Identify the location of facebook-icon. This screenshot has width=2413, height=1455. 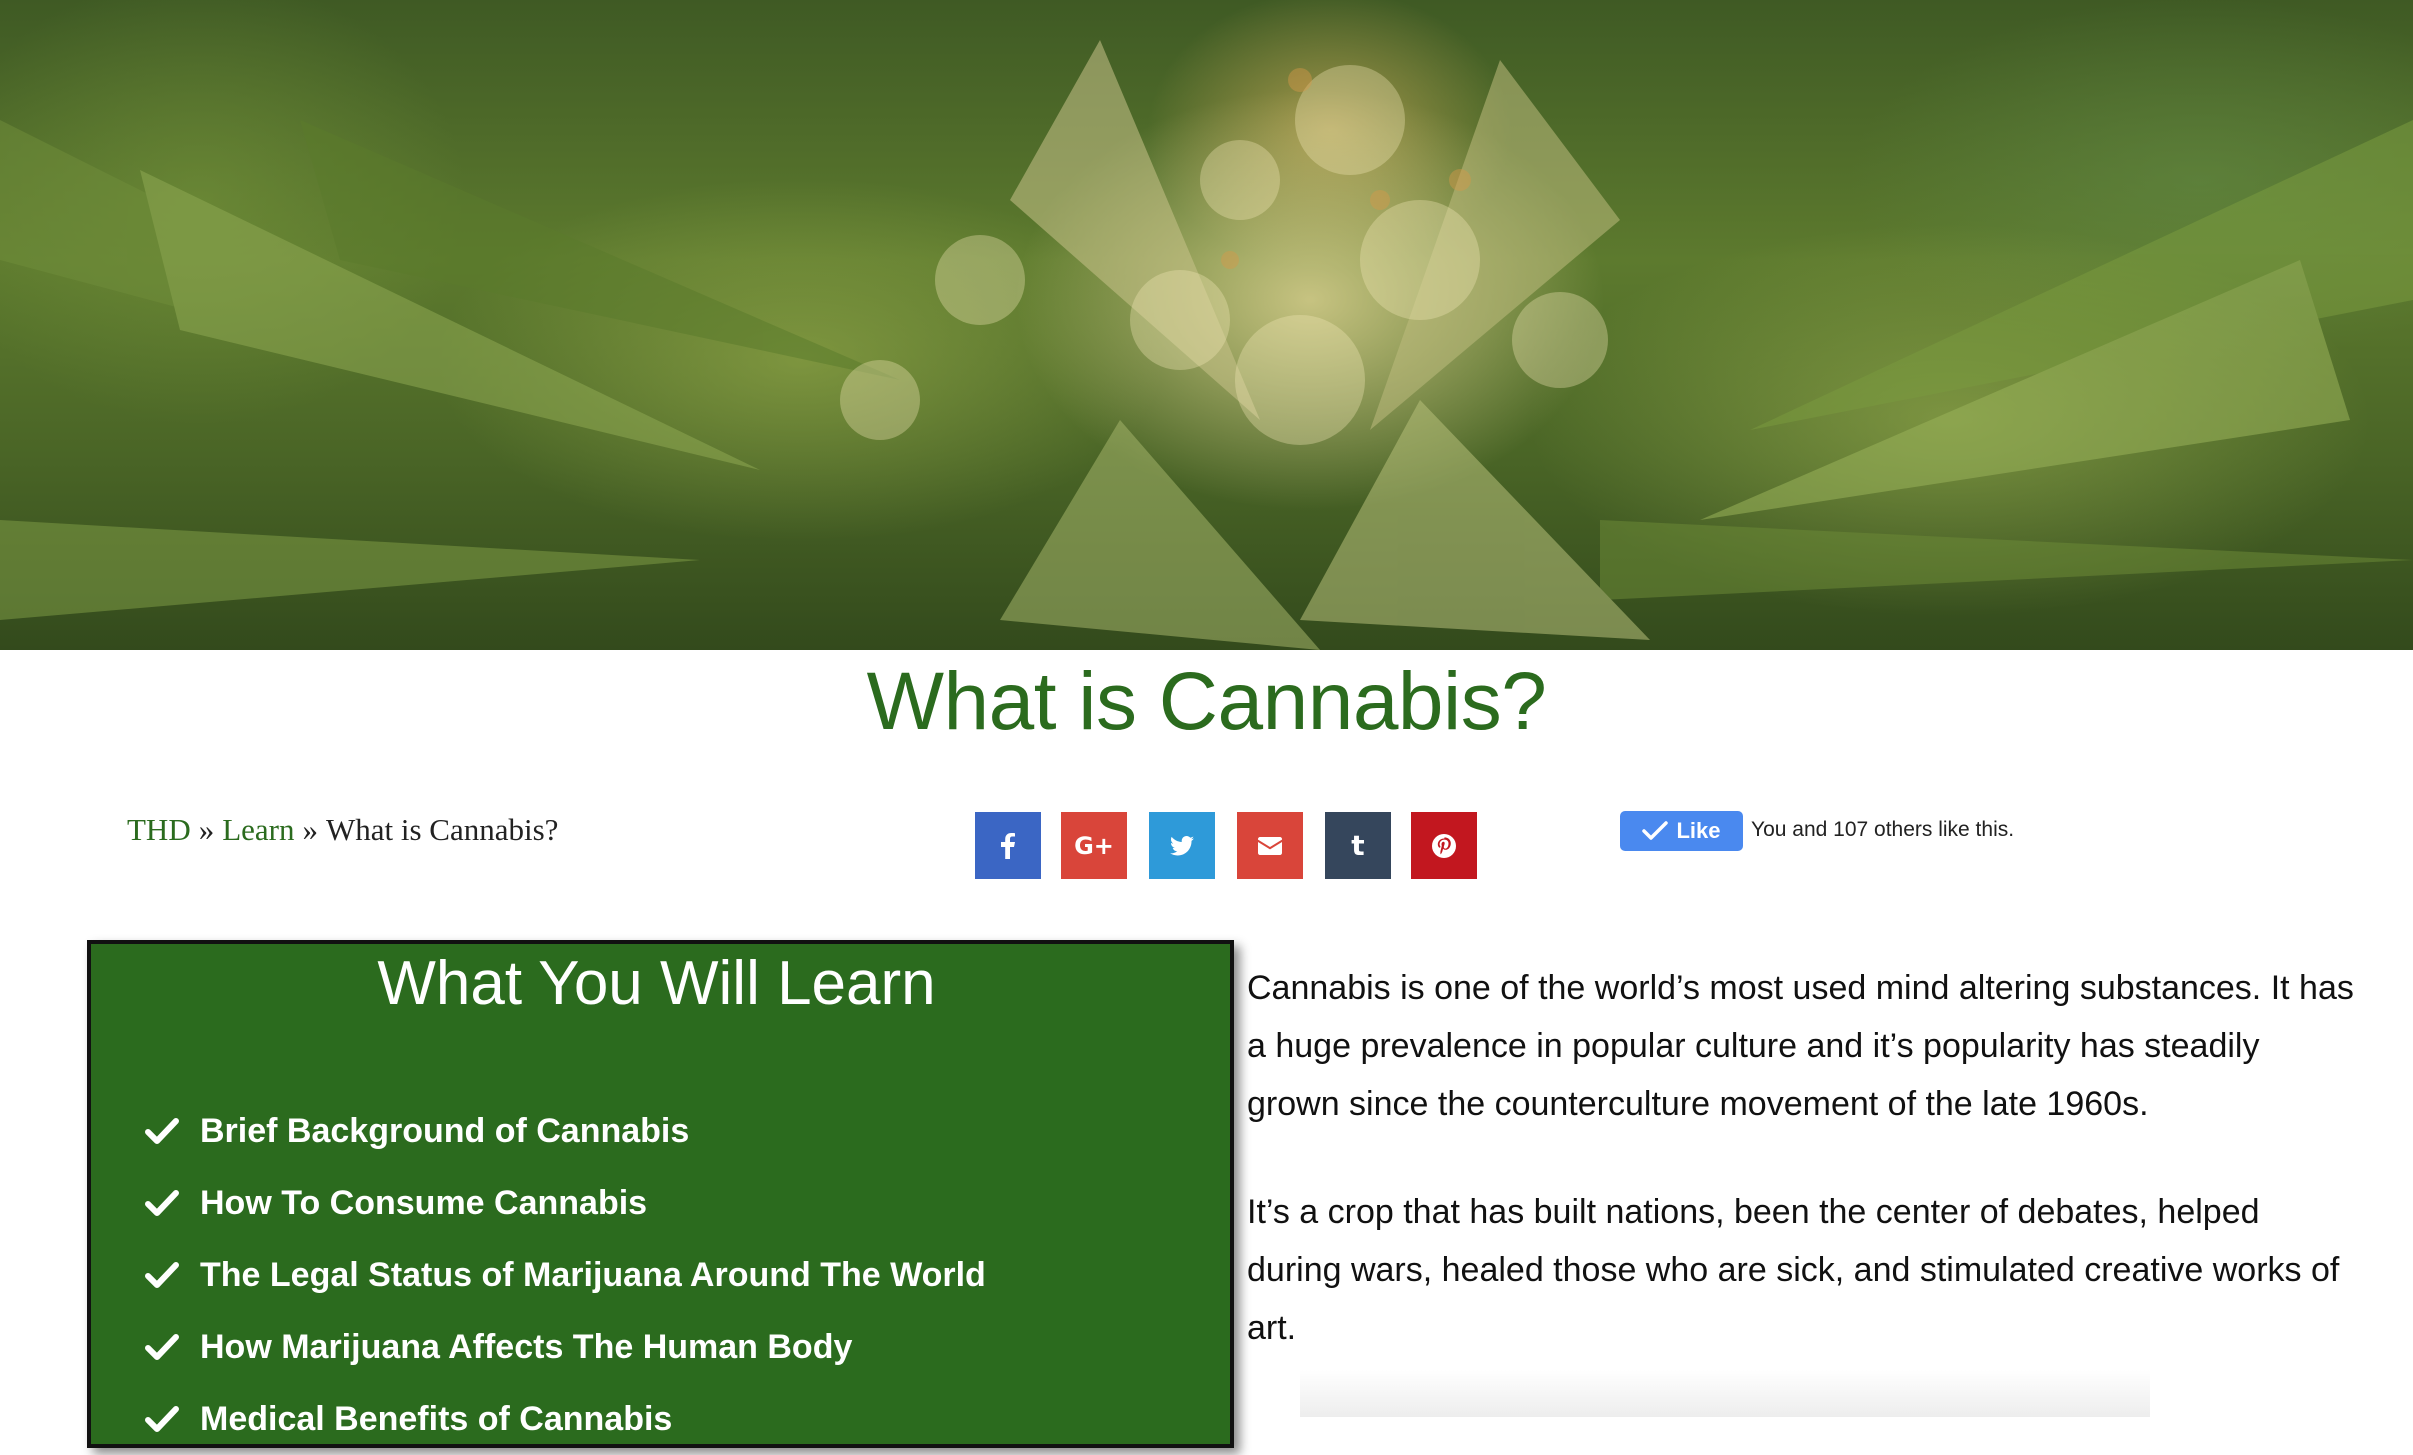
(1008, 845).